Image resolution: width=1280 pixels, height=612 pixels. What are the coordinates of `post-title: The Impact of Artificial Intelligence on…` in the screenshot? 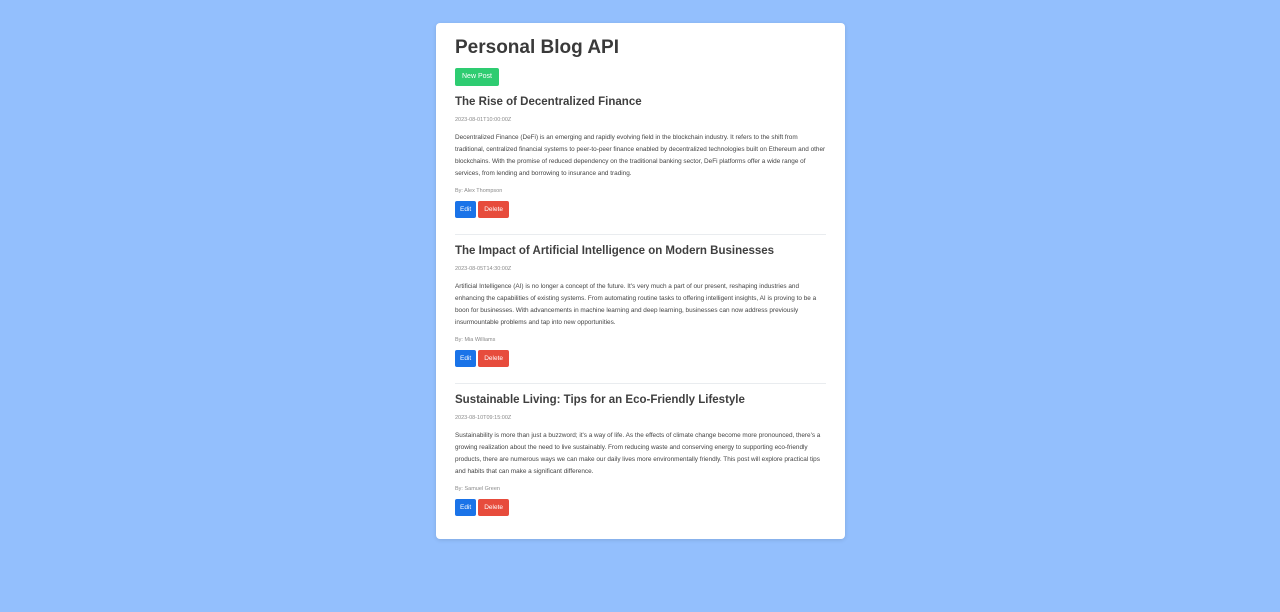 It's located at (615, 251).